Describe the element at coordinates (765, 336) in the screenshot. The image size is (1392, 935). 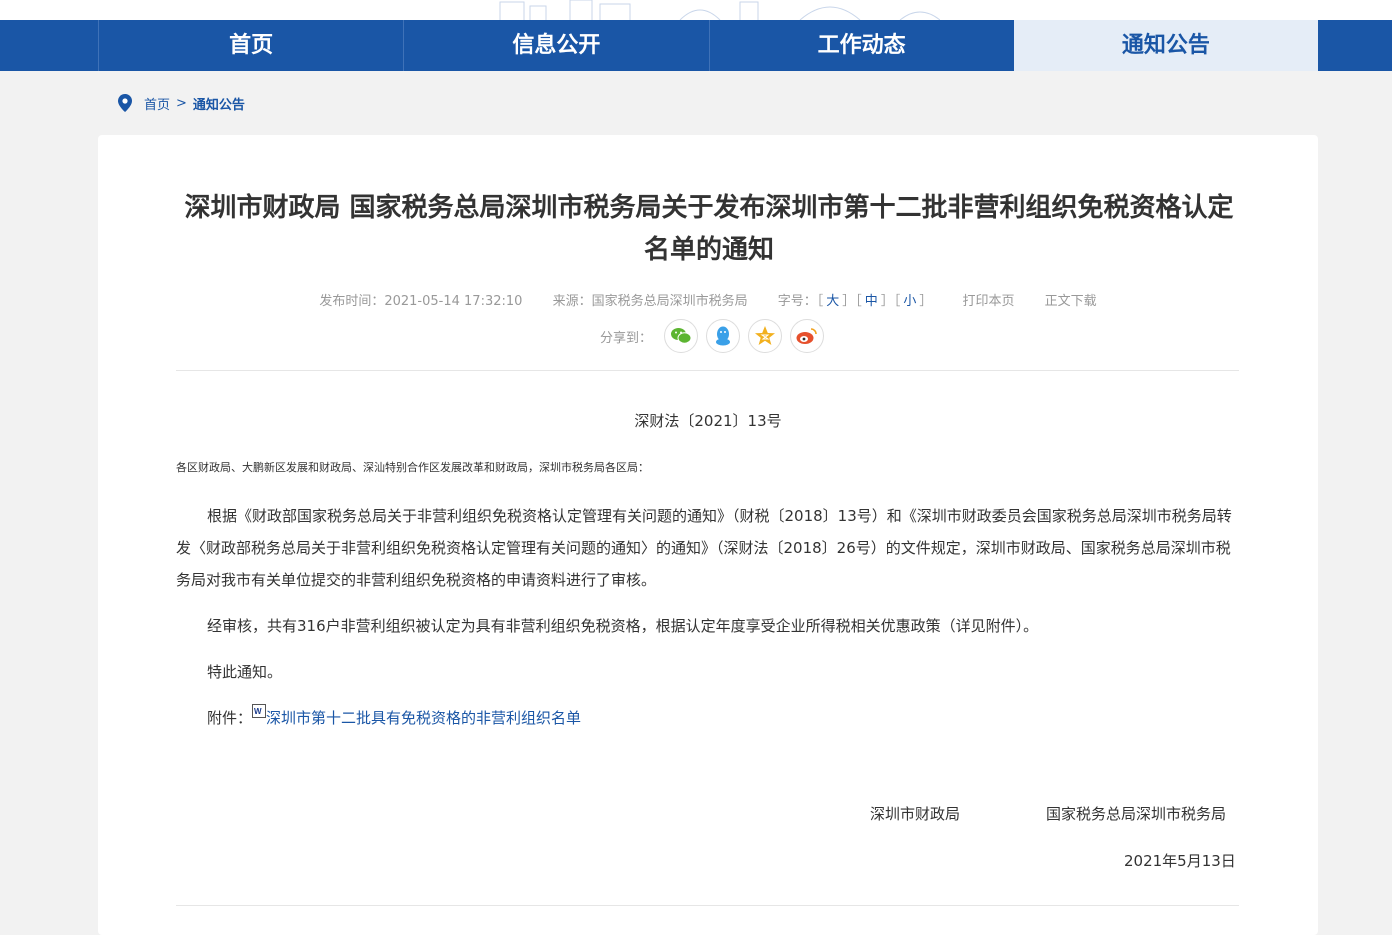
I see `qzone-icon` at that location.